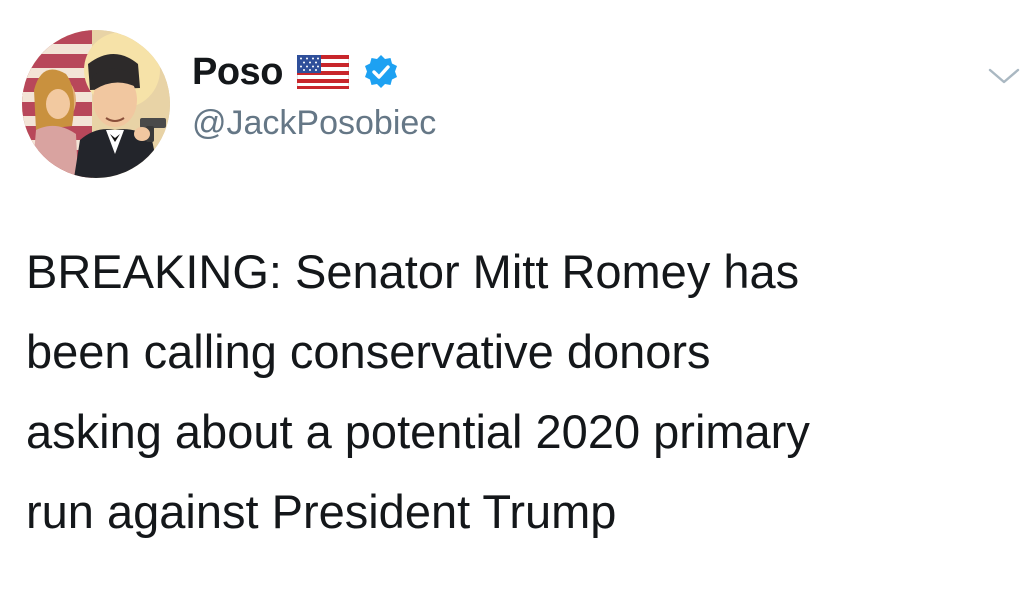 This screenshot has height=590, width=1024. I want to click on avatar, so click(96, 104).